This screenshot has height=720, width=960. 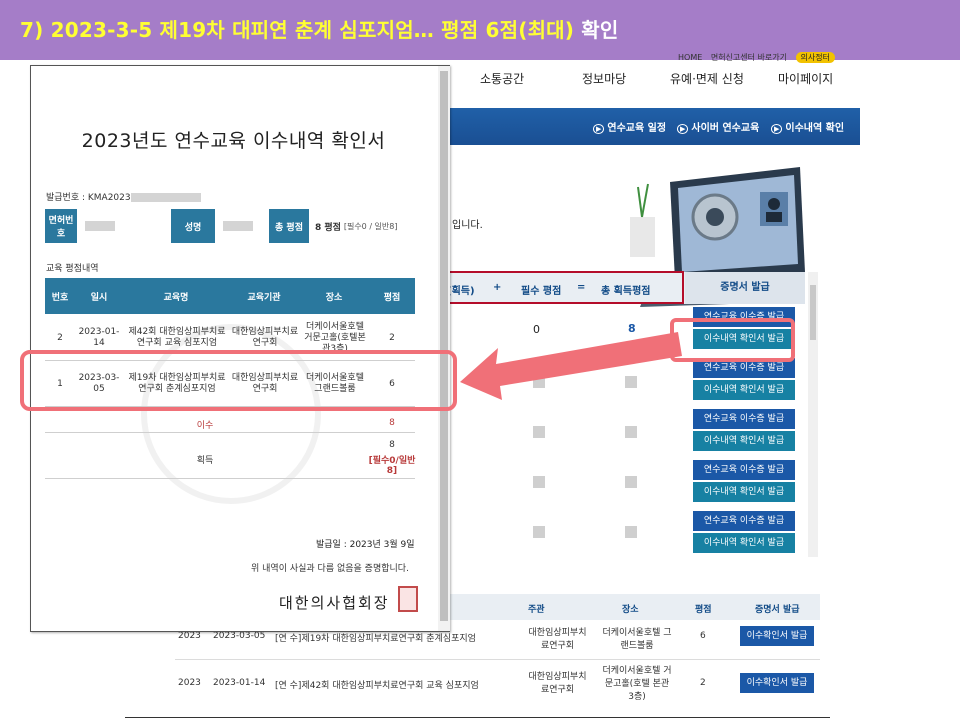 What do you see at coordinates (637, 639) in the screenshot?
I see `history-place: 더케이서울호텔 그랜드볼룸` at bounding box center [637, 639].